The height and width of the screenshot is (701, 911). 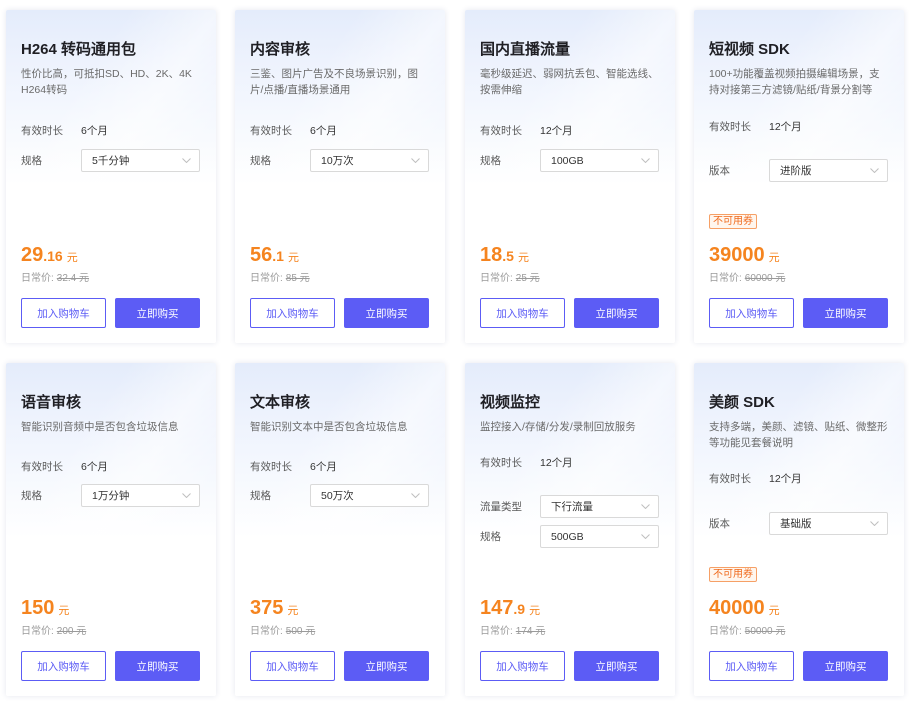 What do you see at coordinates (369, 160) in the screenshot?
I see `spec-select: 10万次` at bounding box center [369, 160].